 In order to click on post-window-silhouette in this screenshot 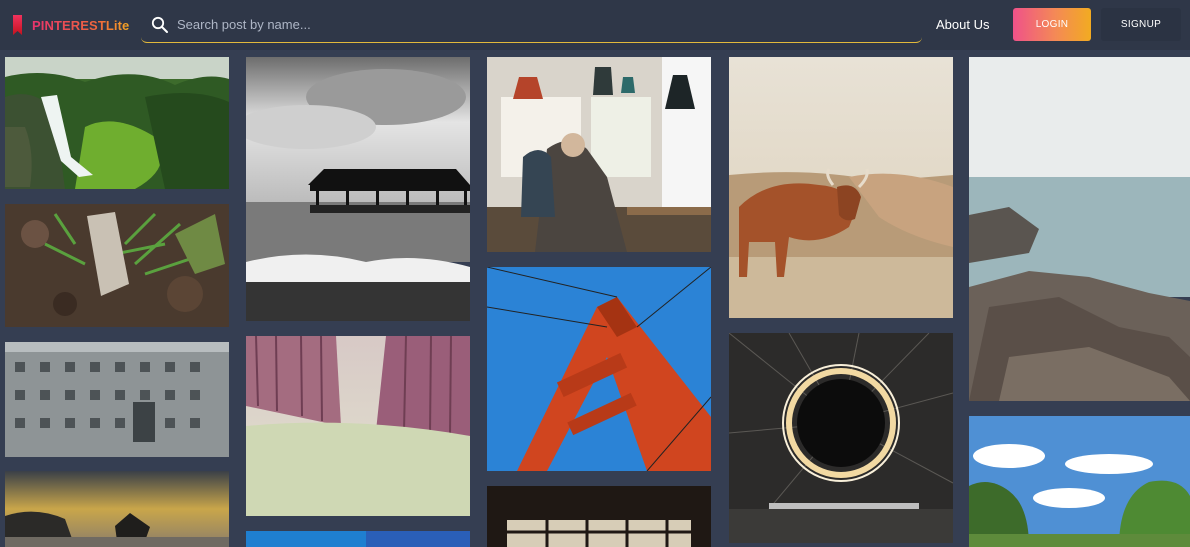, I will do `click(599, 516)`.